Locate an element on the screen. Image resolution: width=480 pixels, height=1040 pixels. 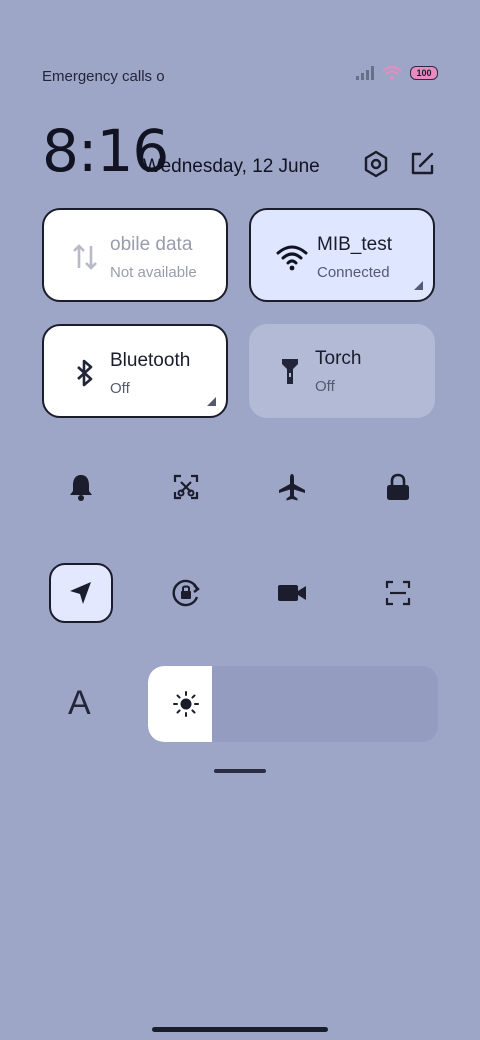
tile-status: Not available is located at coordinates (153, 272).